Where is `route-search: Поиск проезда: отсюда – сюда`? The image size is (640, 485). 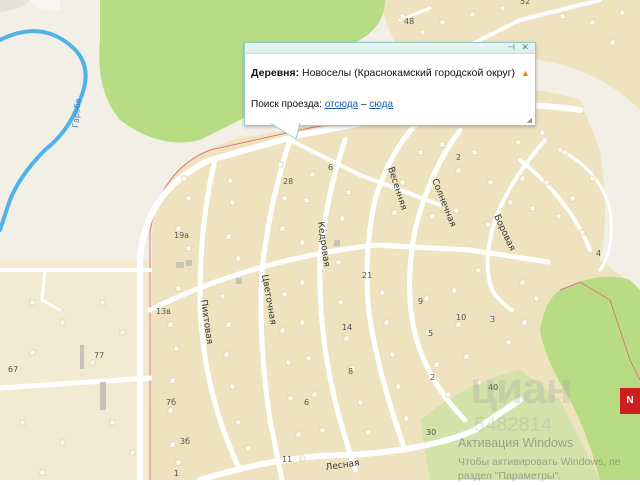 route-search: Поиск проезда: отсюда – сюда is located at coordinates (322, 104).